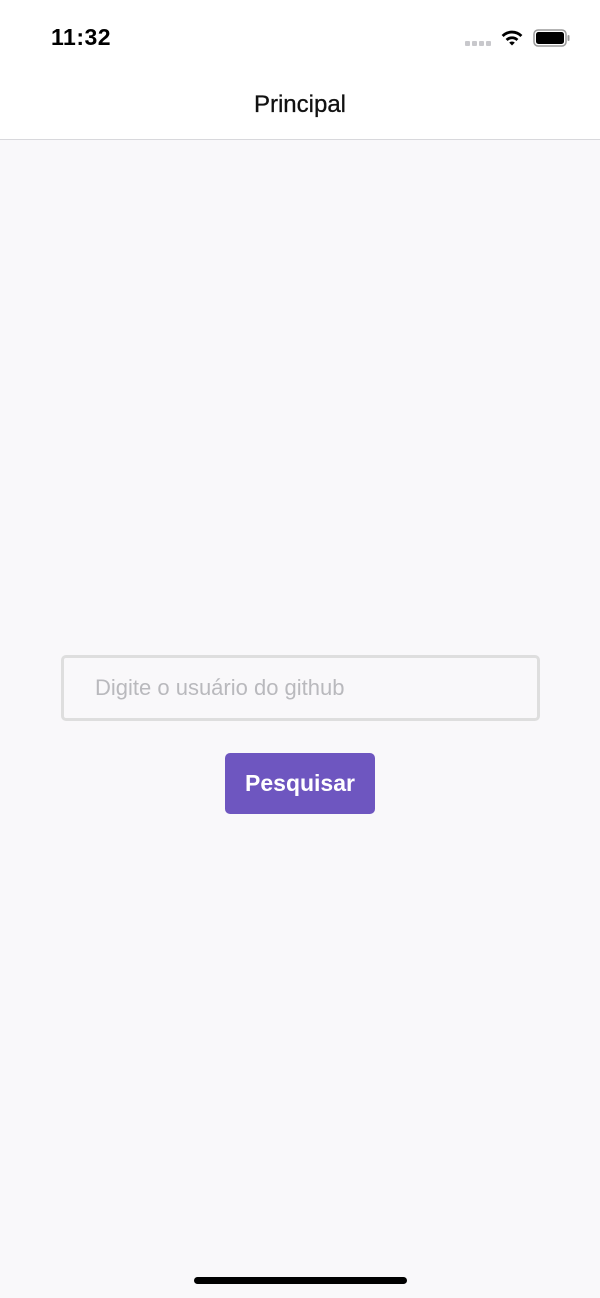 The height and width of the screenshot is (1298, 600). What do you see at coordinates (300, 688) in the screenshot?
I see `github-user-search-input` at bounding box center [300, 688].